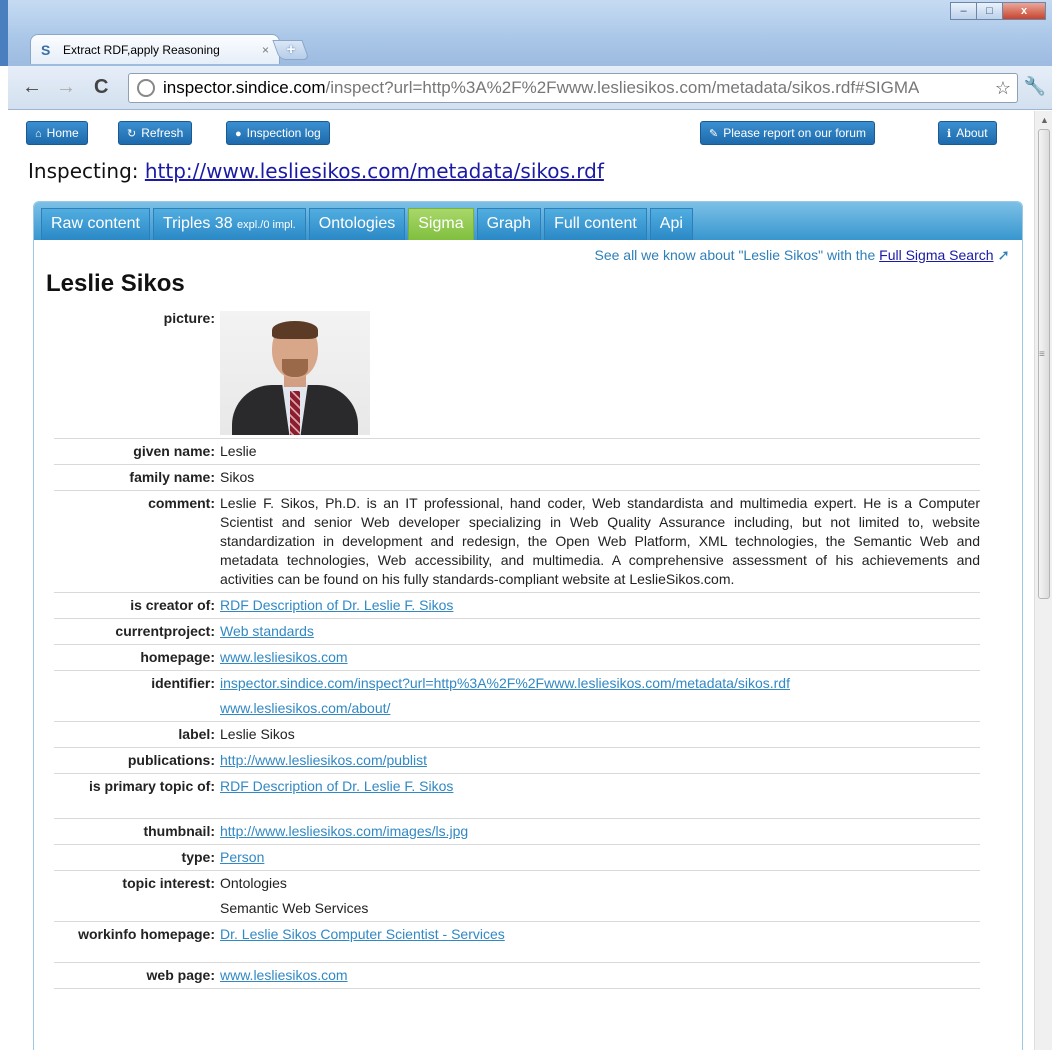 The image size is (1052, 1050). What do you see at coordinates (295, 373) in the screenshot?
I see `profile-photo` at bounding box center [295, 373].